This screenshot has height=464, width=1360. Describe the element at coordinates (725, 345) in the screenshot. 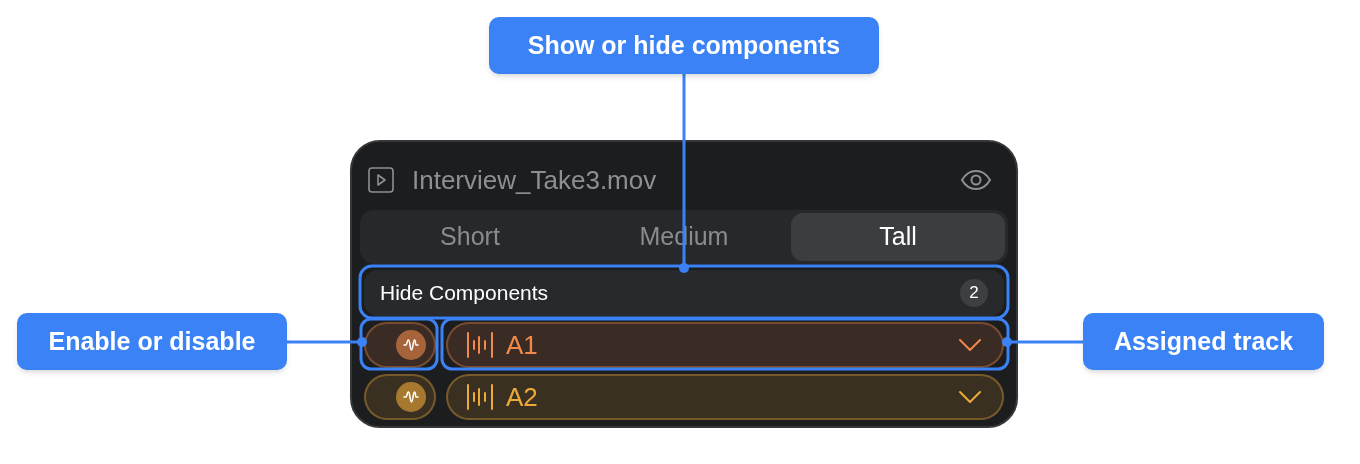

I see `track-select: A1` at that location.